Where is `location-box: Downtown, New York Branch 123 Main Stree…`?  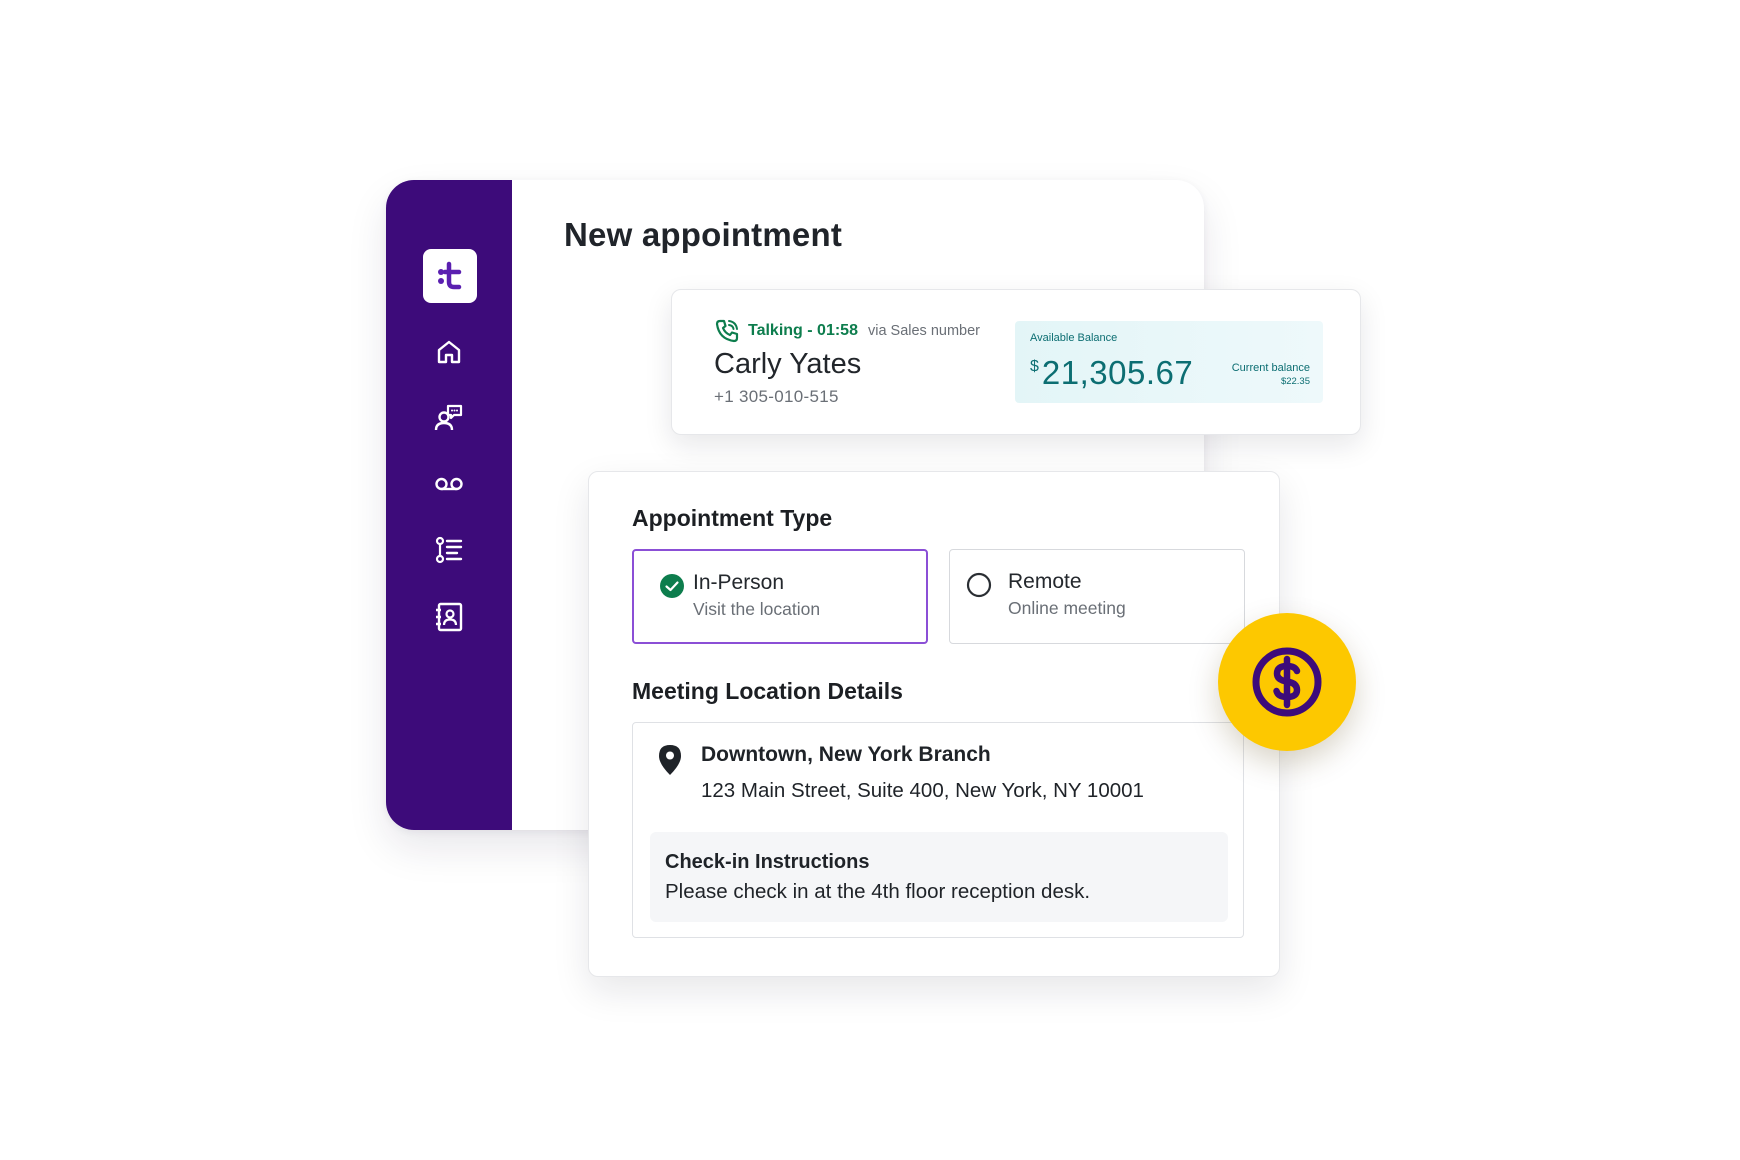 location-box: Downtown, New York Branch 123 Main Stree… is located at coordinates (938, 830).